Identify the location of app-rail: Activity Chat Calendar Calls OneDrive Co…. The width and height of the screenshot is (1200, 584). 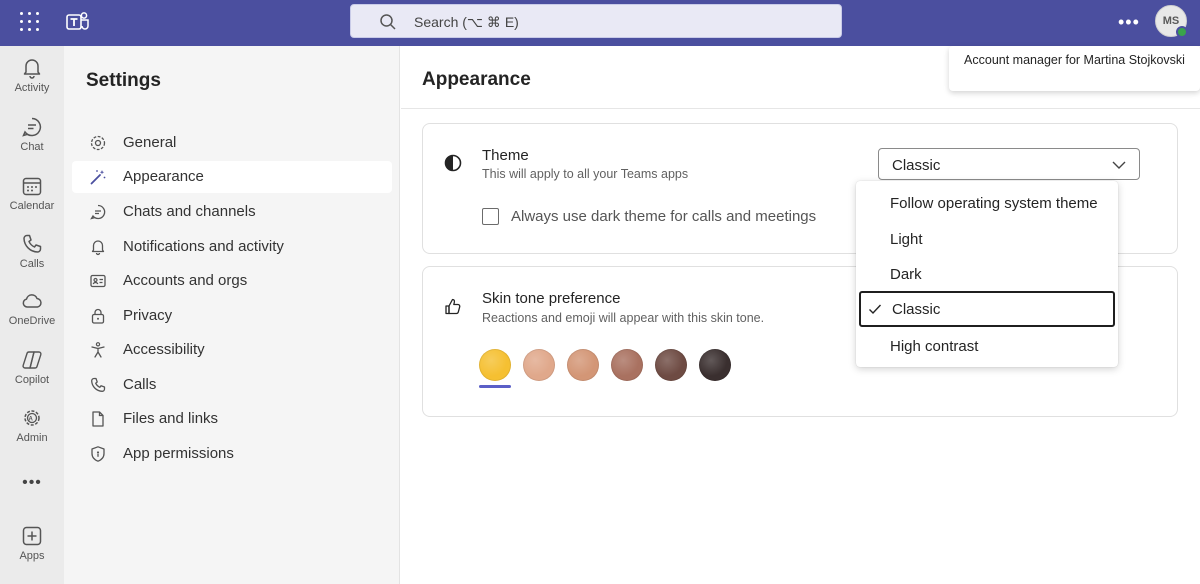
(32, 315).